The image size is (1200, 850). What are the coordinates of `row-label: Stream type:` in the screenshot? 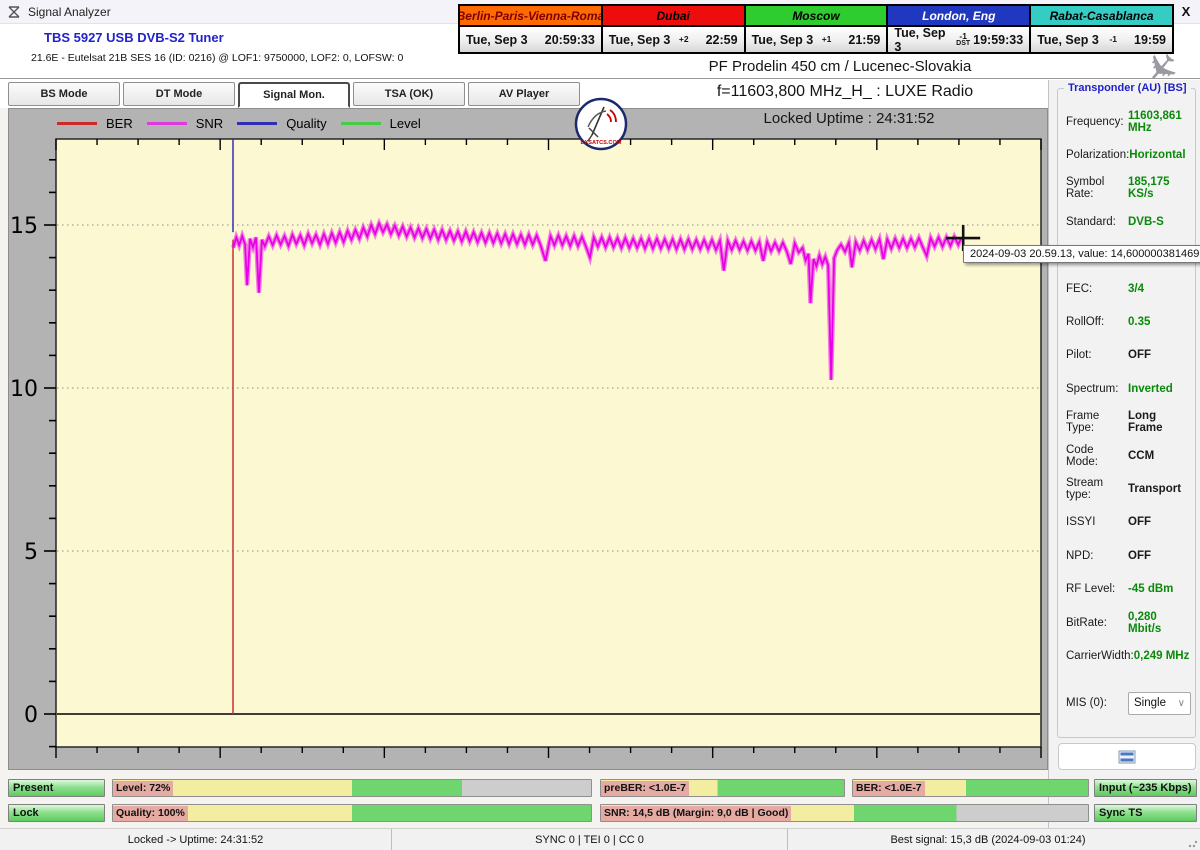 It's located at (1085, 488).